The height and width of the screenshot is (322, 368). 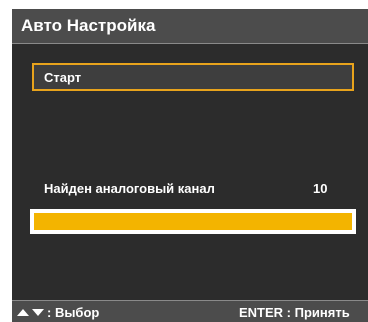 I want to click on select-hint-label: : Выбор, so click(x=73, y=312).